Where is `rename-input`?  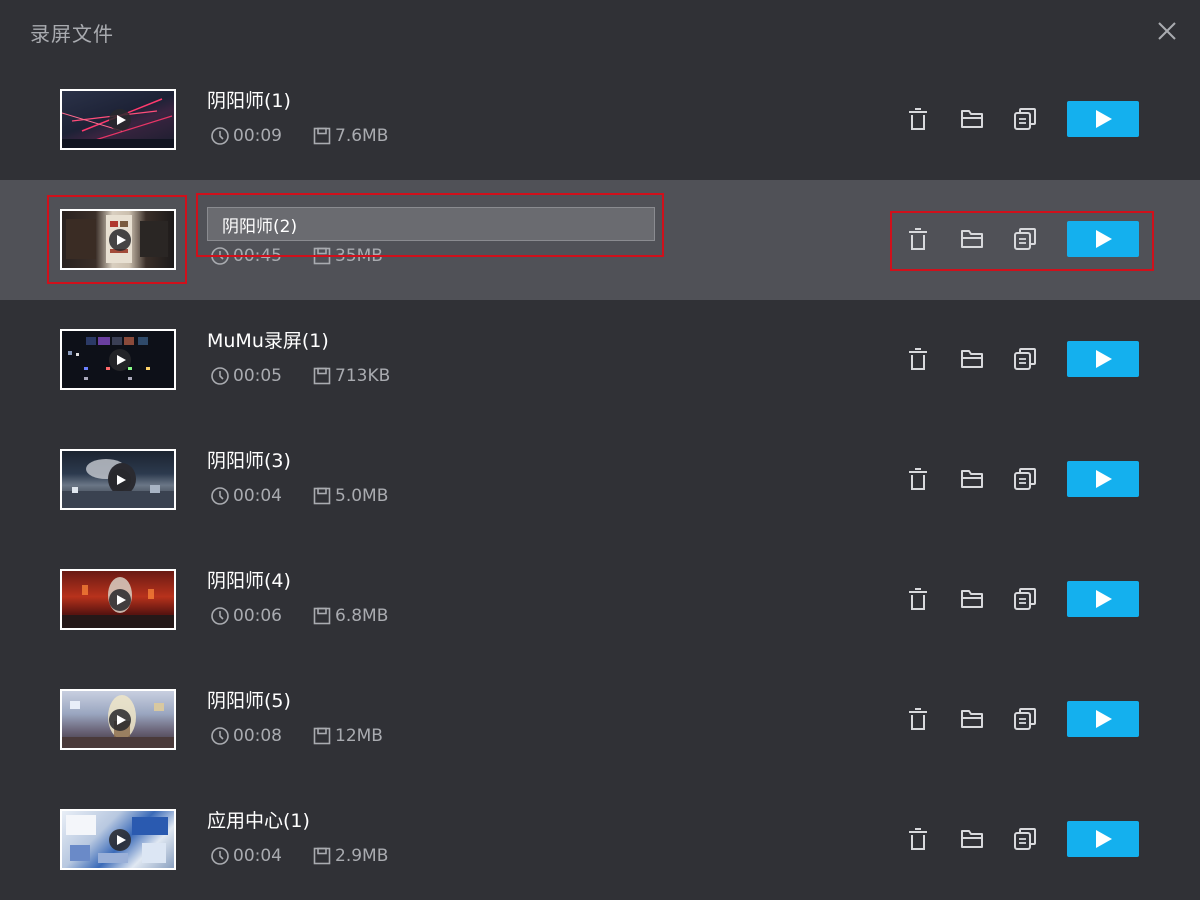 rename-input is located at coordinates (431, 224).